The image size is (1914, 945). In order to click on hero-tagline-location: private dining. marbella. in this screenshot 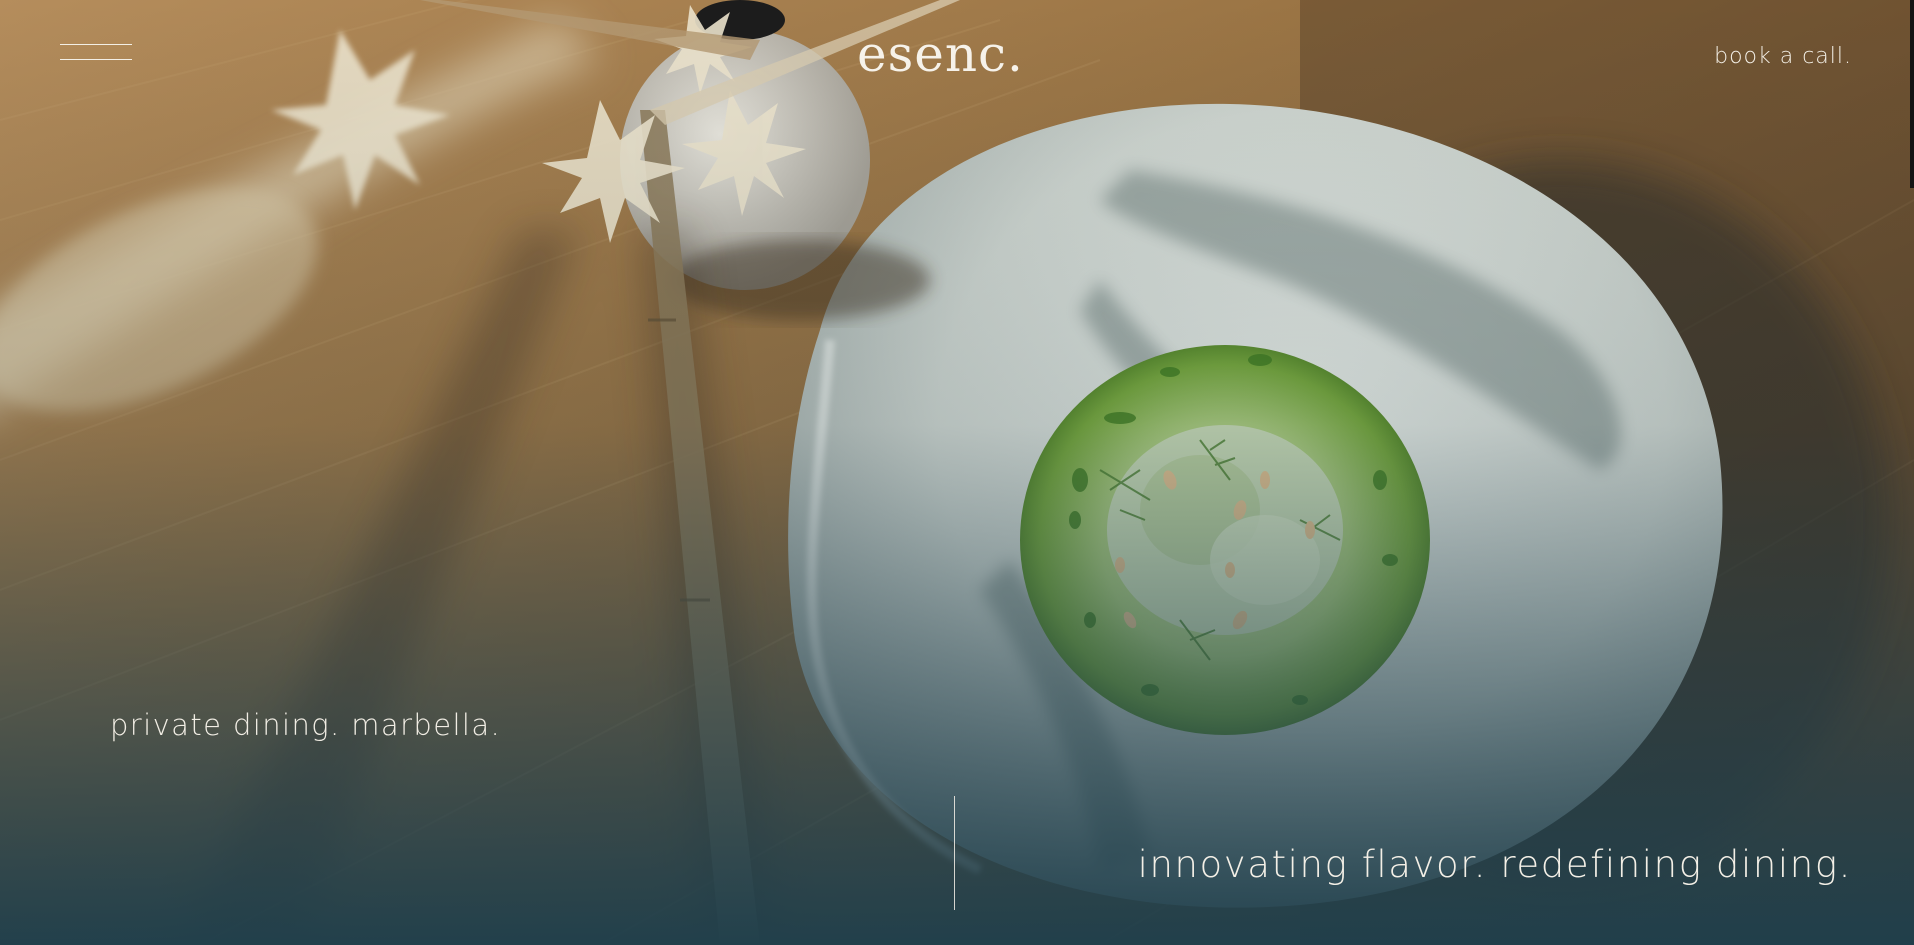, I will do `click(306, 725)`.